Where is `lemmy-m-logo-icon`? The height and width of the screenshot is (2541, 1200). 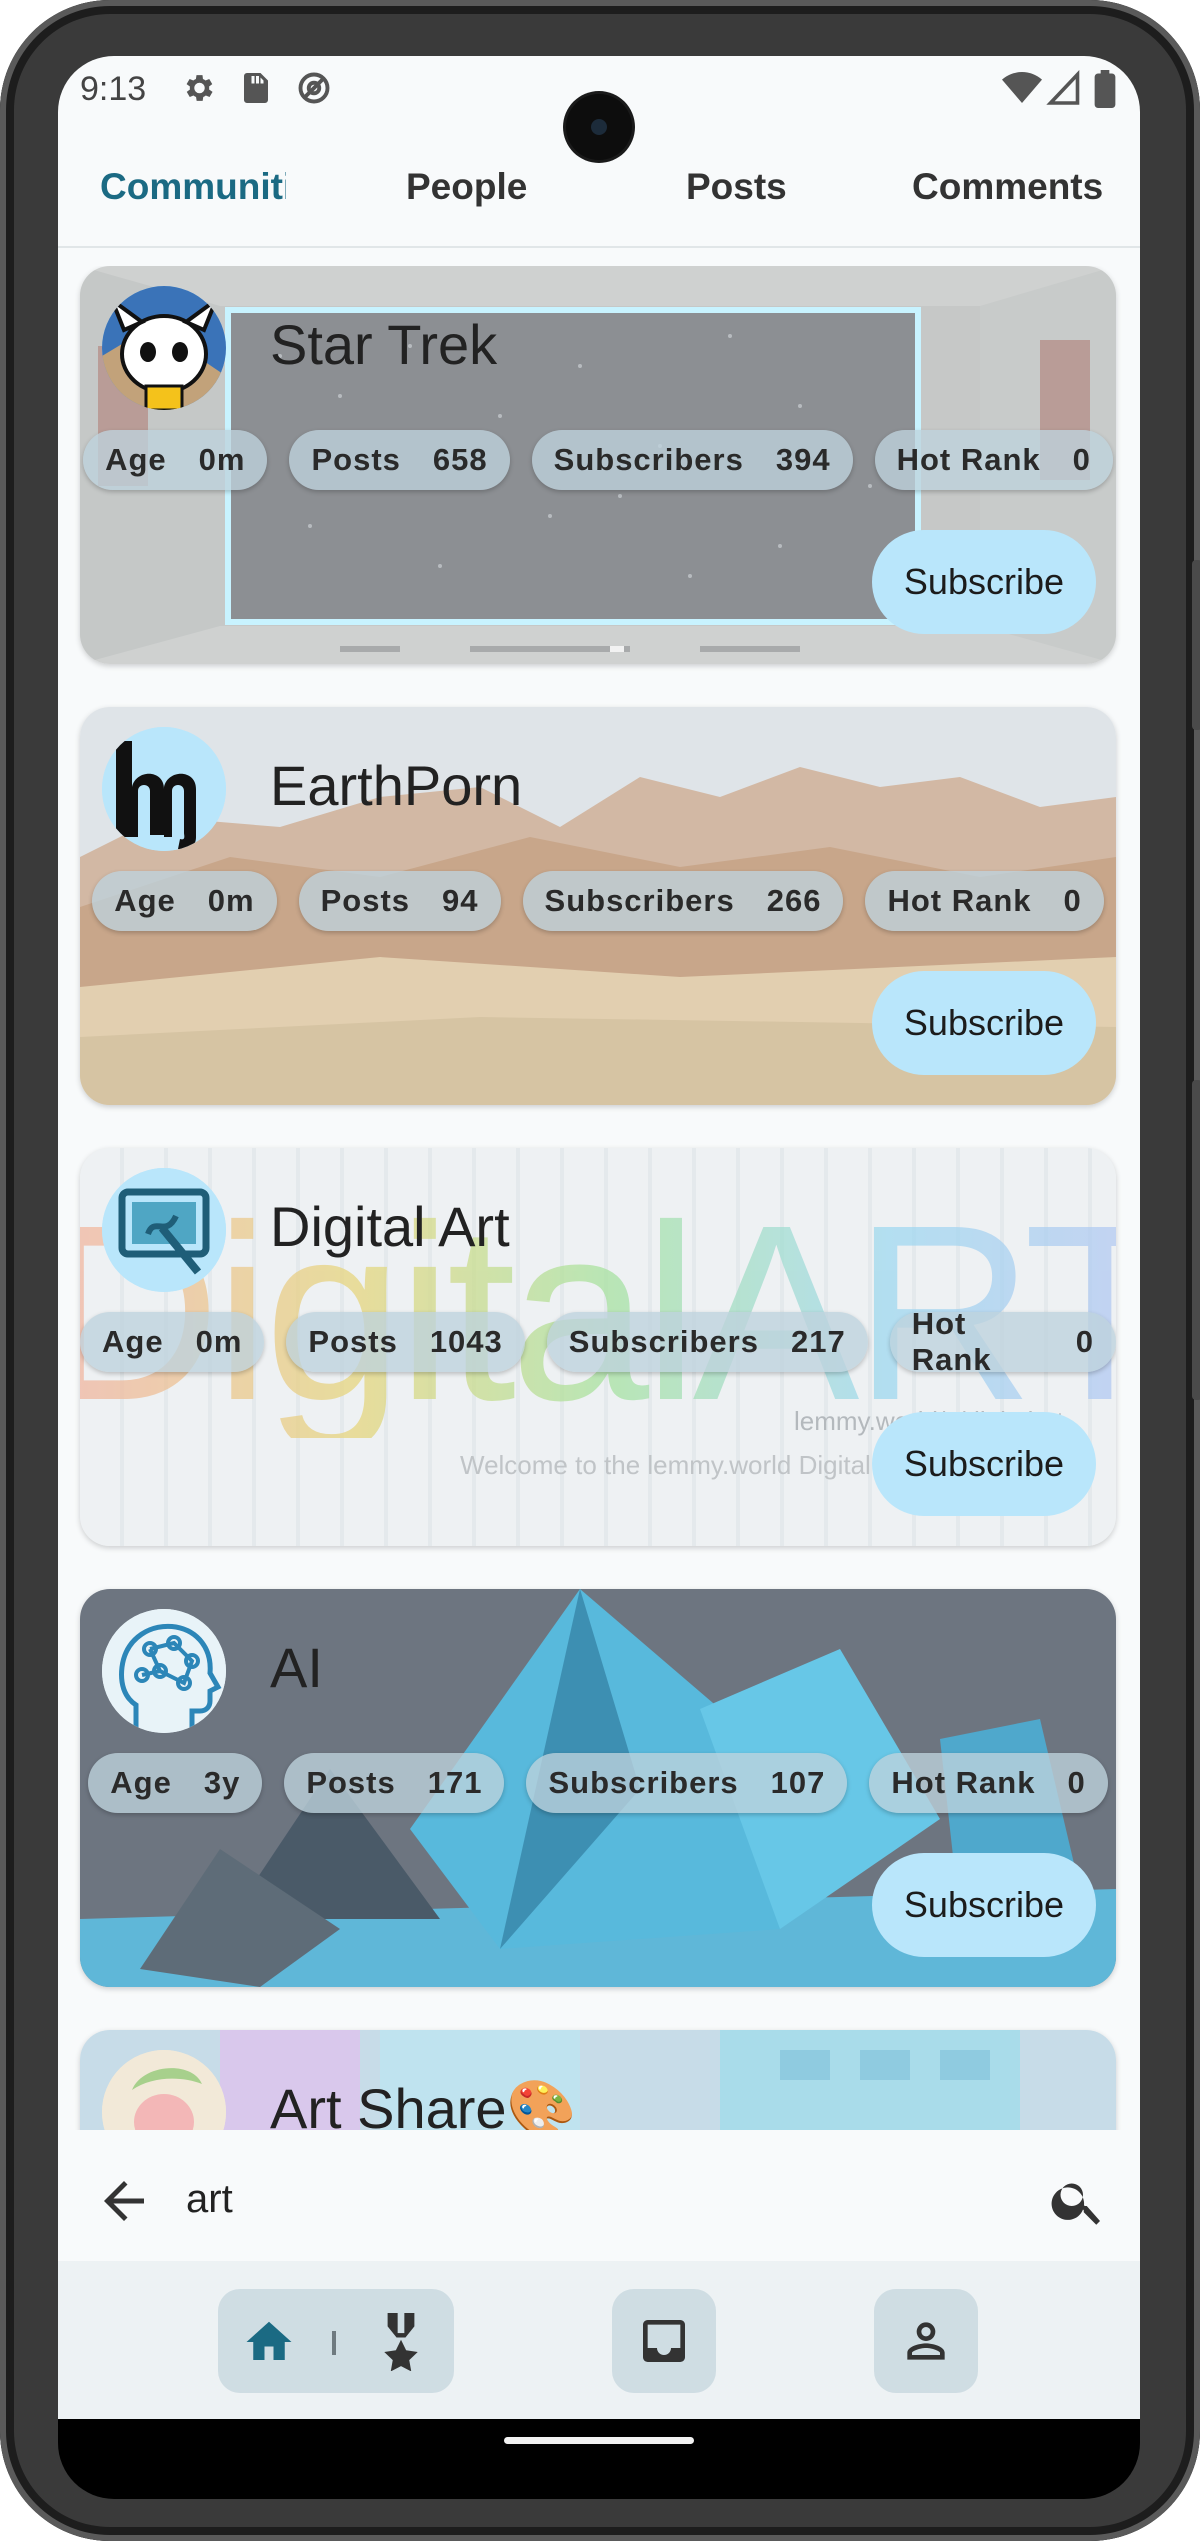 lemmy-m-logo-icon is located at coordinates (164, 789).